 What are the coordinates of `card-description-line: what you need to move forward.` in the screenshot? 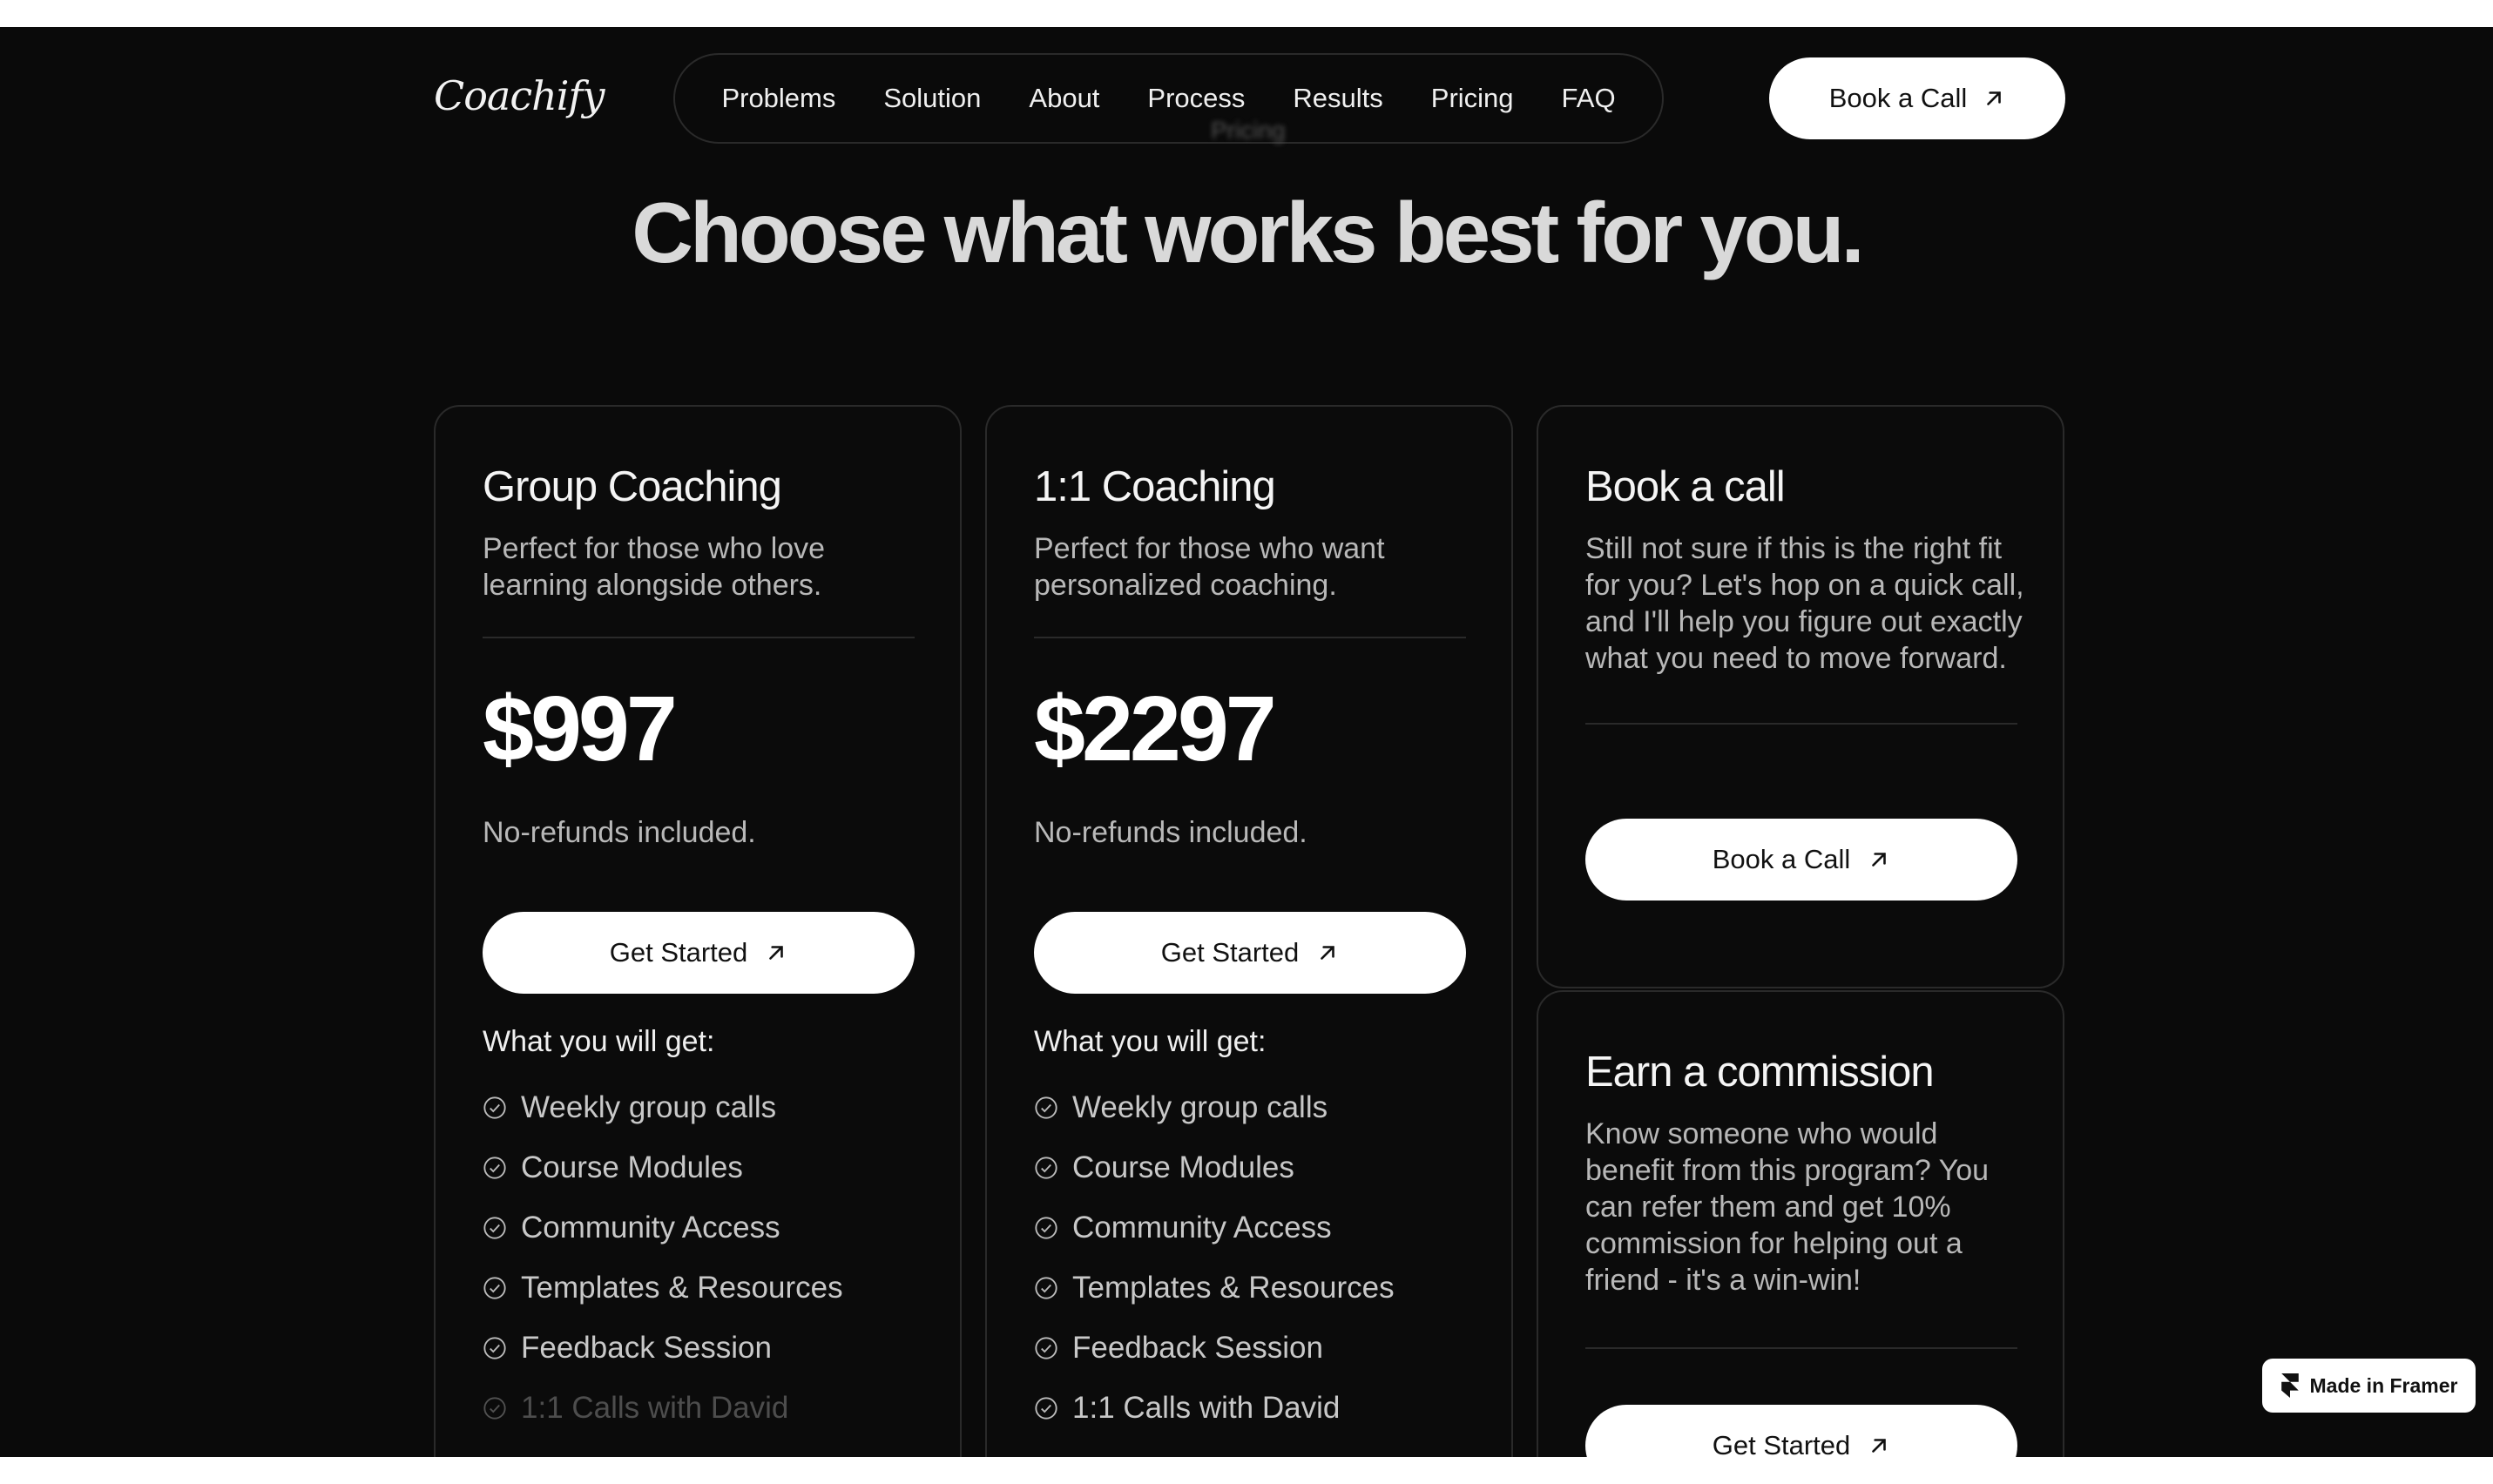 It's located at (1796, 658).